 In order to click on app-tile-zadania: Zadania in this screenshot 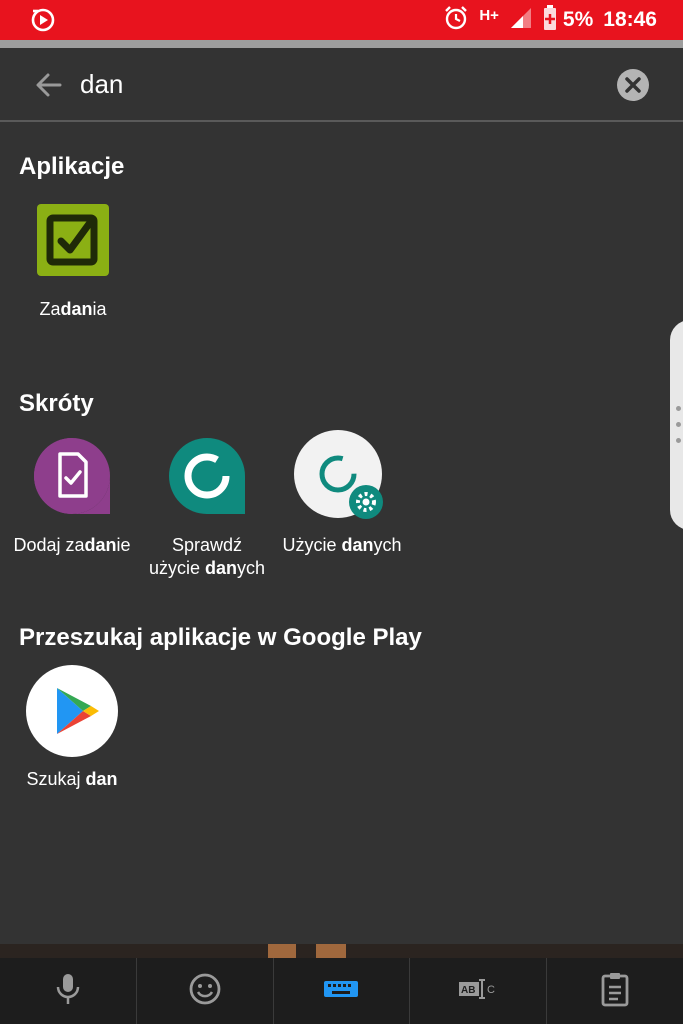, I will do `click(73, 262)`.